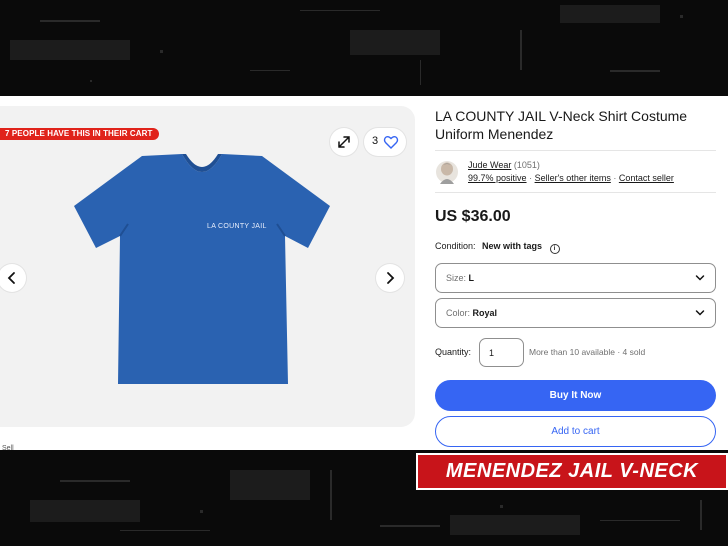 The height and width of the screenshot is (546, 728). What do you see at coordinates (526, 165) in the screenshot?
I see `seller-feedback-count: (1051)` at bounding box center [526, 165].